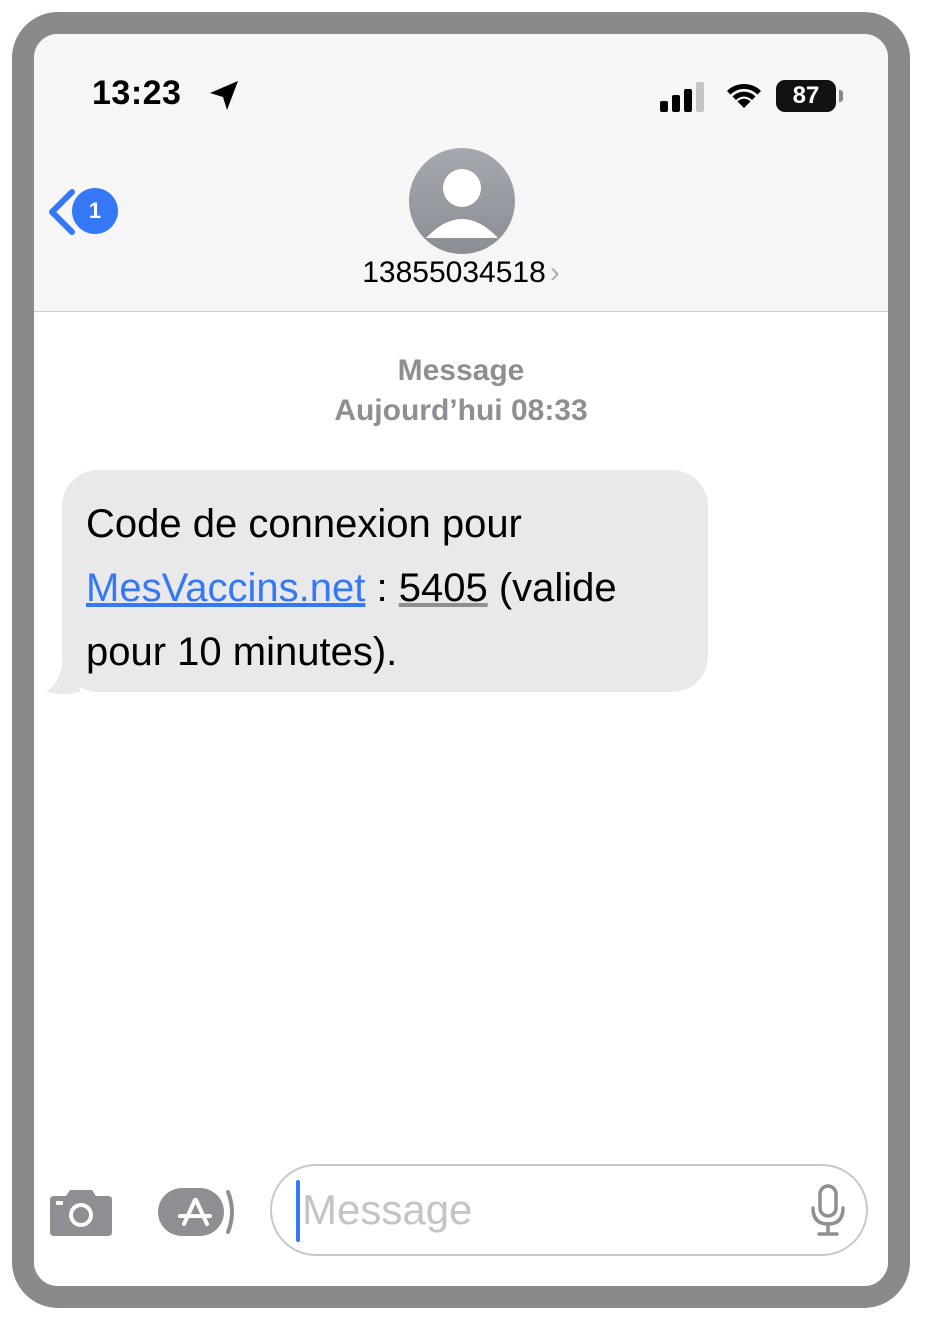 This screenshot has height=1330, width=928. I want to click on wifi-icon, so click(744, 95).